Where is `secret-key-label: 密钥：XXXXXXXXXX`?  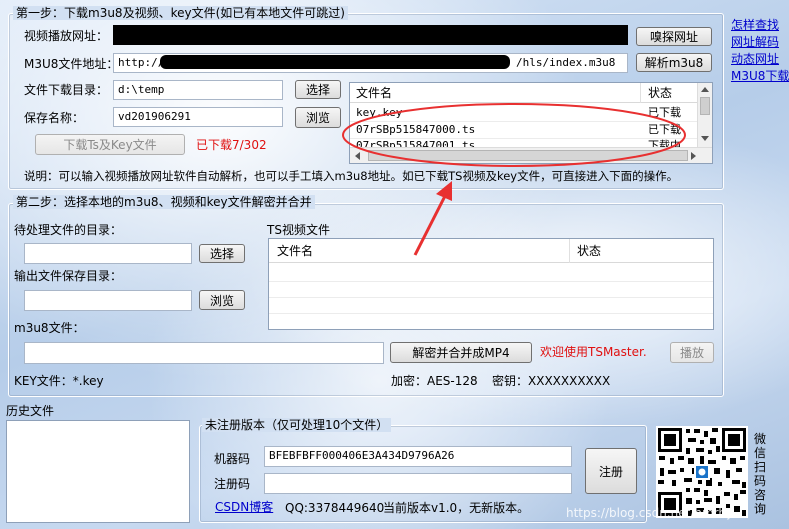
secret-key-label: 密钥：XXXXXXXXXX is located at coordinates (551, 381).